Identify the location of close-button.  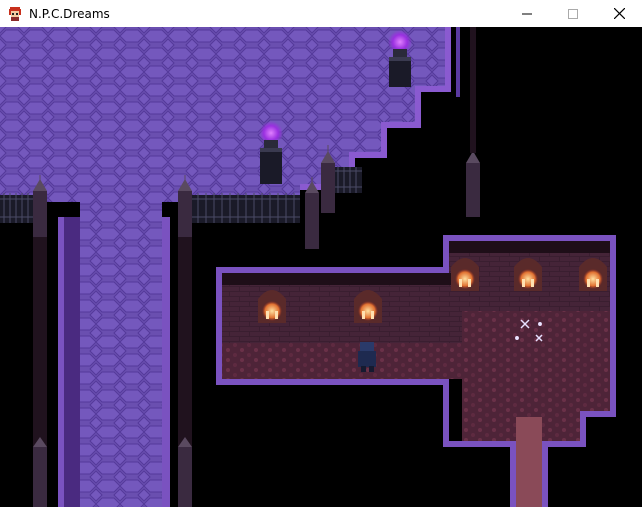
(619, 13).